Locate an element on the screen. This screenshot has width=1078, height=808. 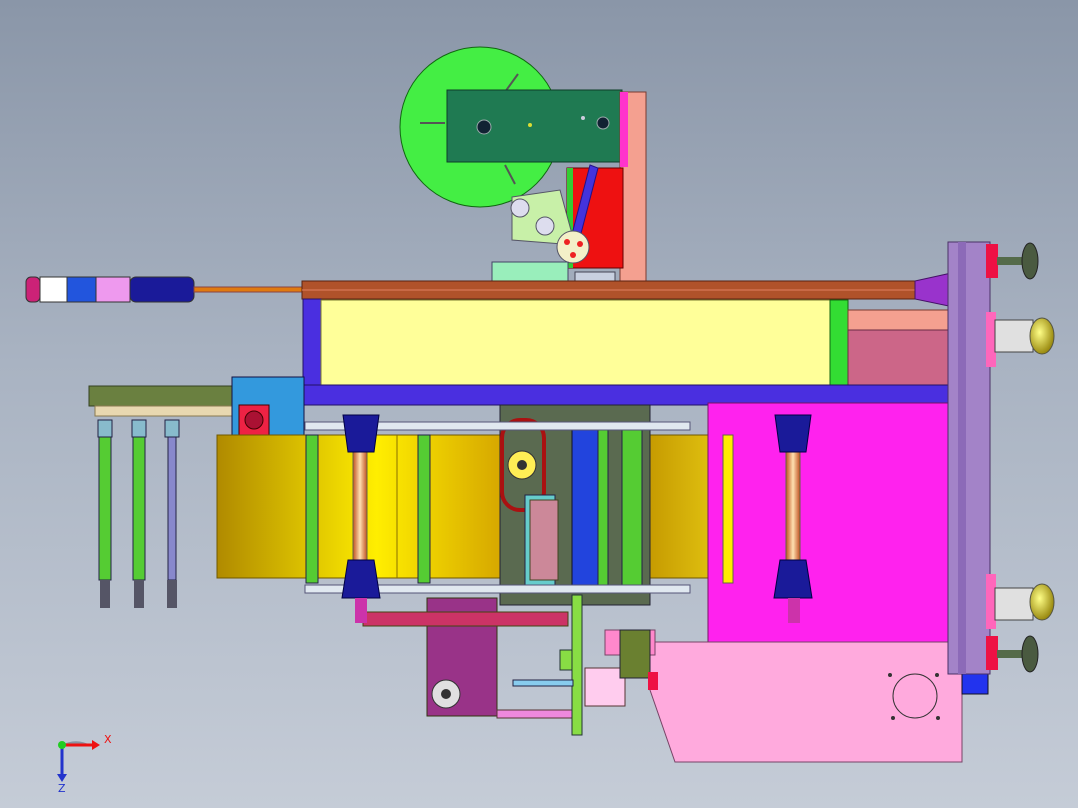
vertical-blue is located at coordinates (585, 510).